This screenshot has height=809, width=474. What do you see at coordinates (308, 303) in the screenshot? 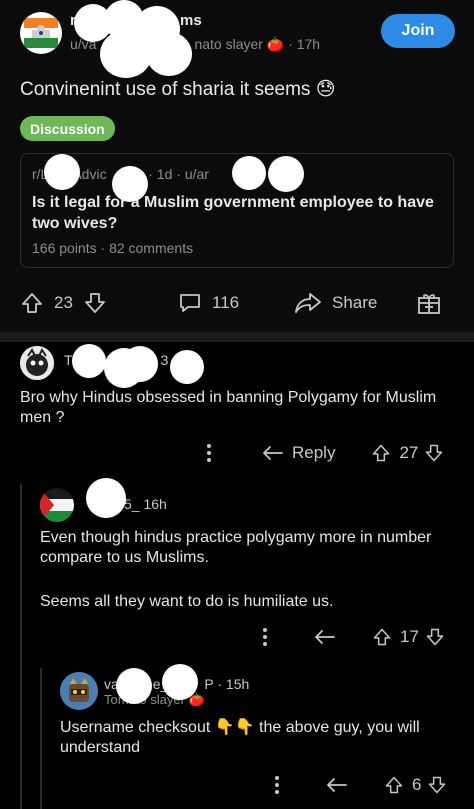
I see `share-arrow-icon` at bounding box center [308, 303].